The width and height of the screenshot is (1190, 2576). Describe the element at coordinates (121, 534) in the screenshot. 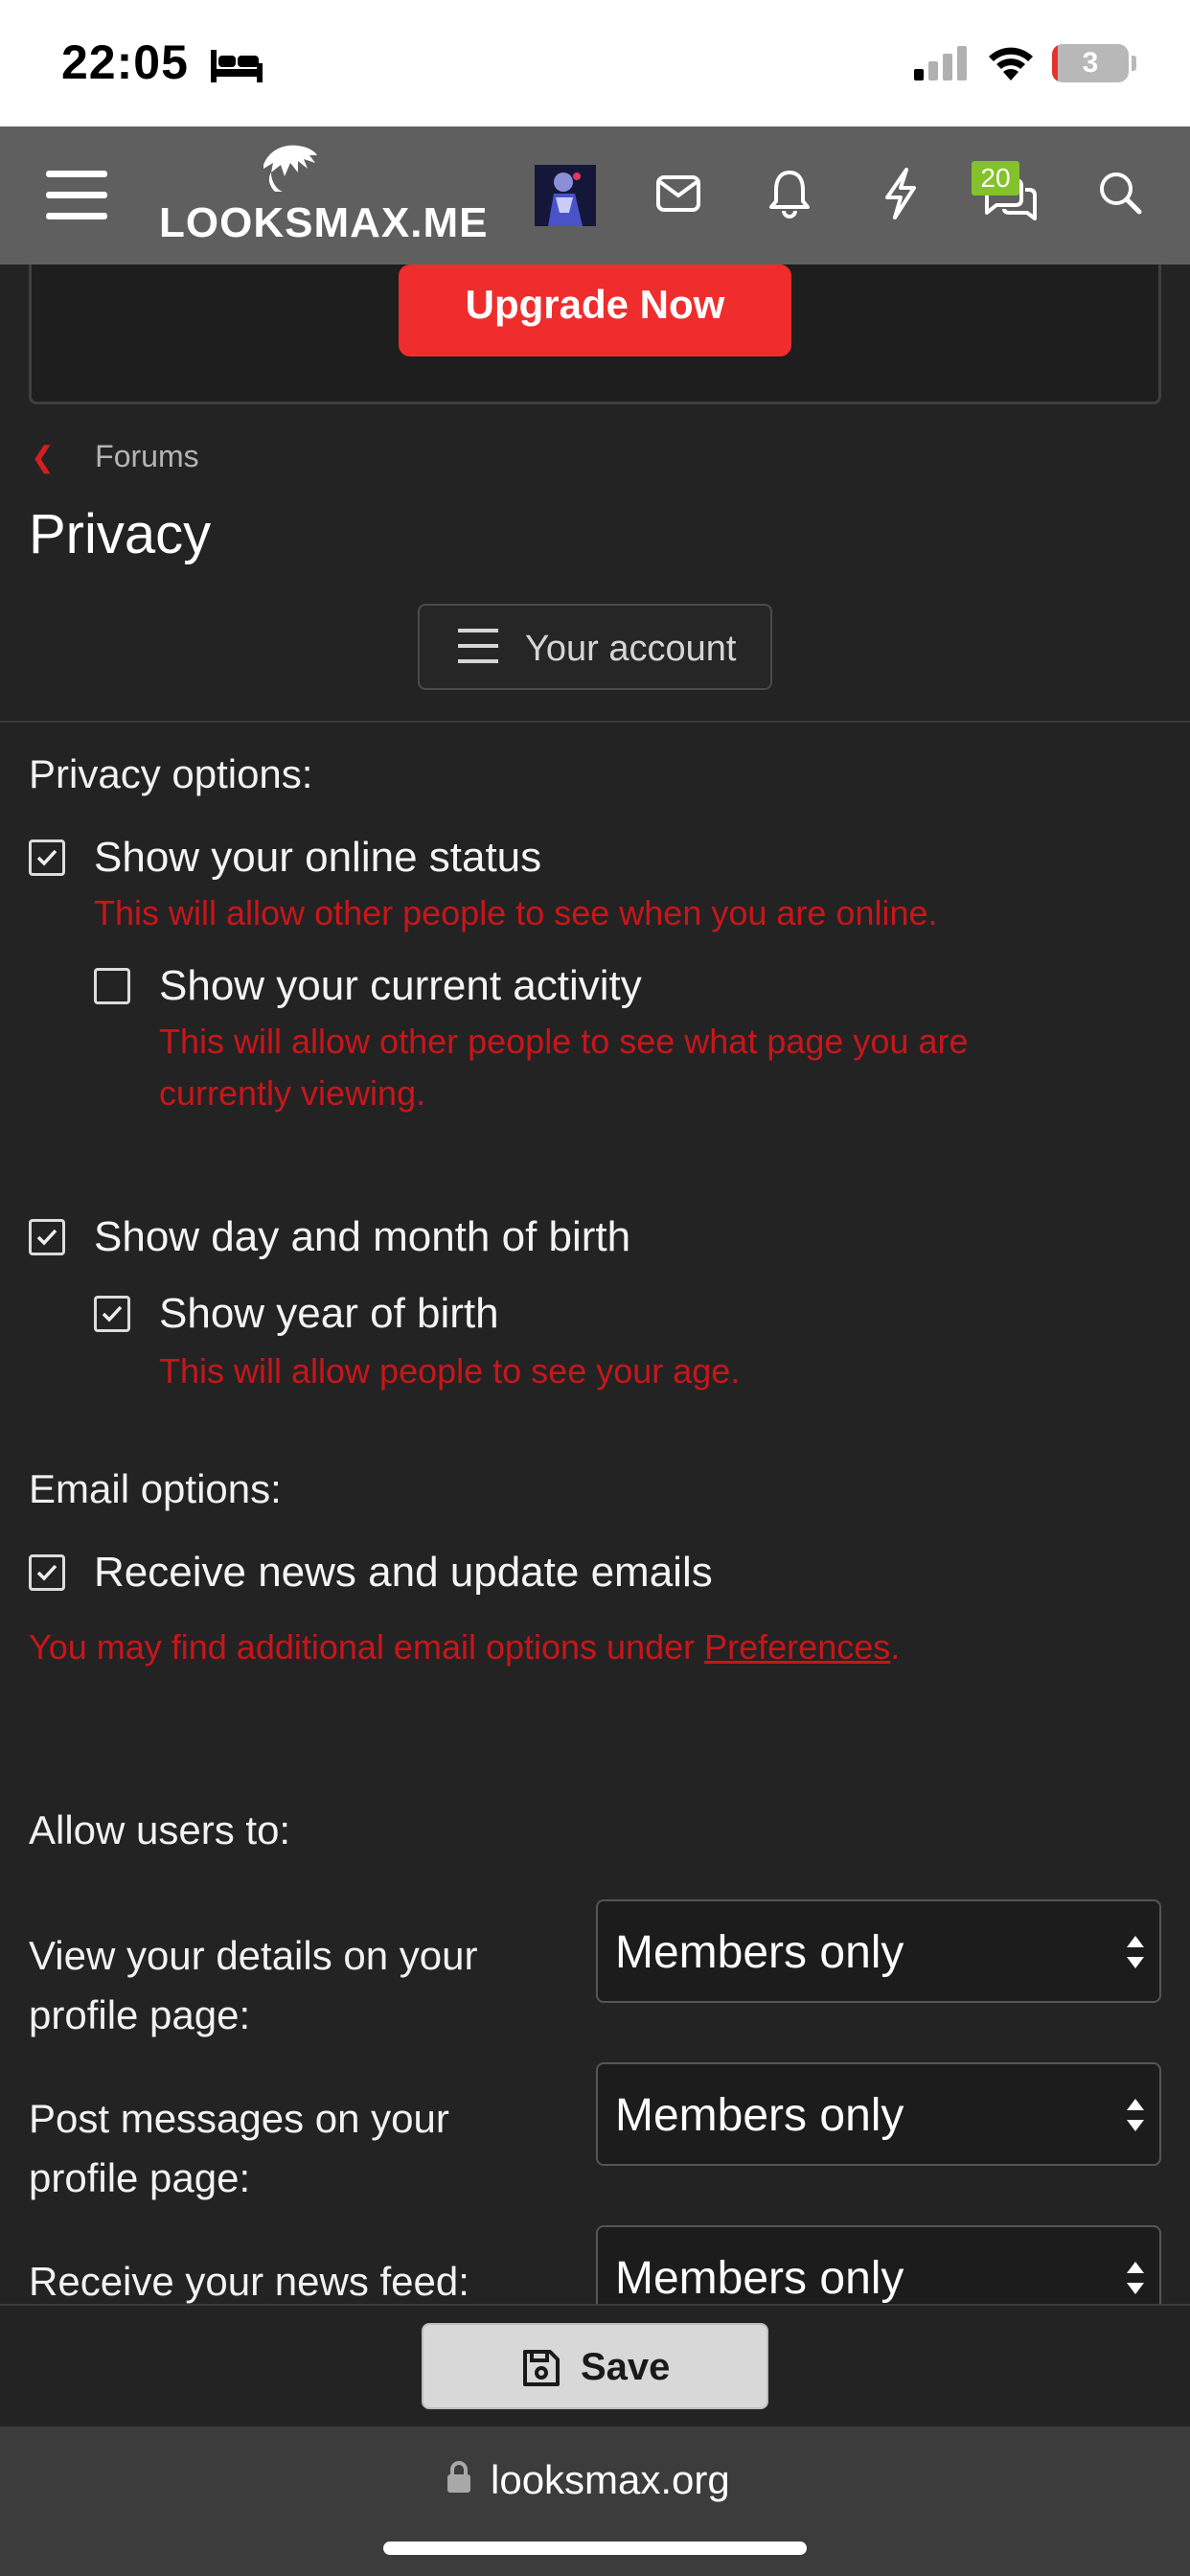

I see `page-title: Privacy` at that location.